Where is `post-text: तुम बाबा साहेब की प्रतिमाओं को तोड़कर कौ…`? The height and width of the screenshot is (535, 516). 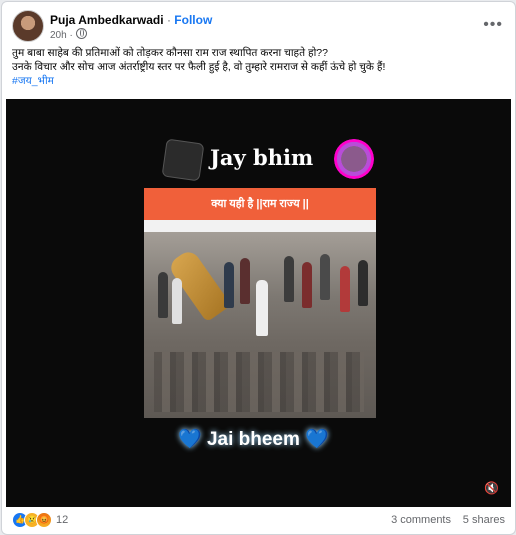 post-text: तुम बाबा साहेब की प्रतिमाओं को तोड़कर कौ… is located at coordinates (259, 67).